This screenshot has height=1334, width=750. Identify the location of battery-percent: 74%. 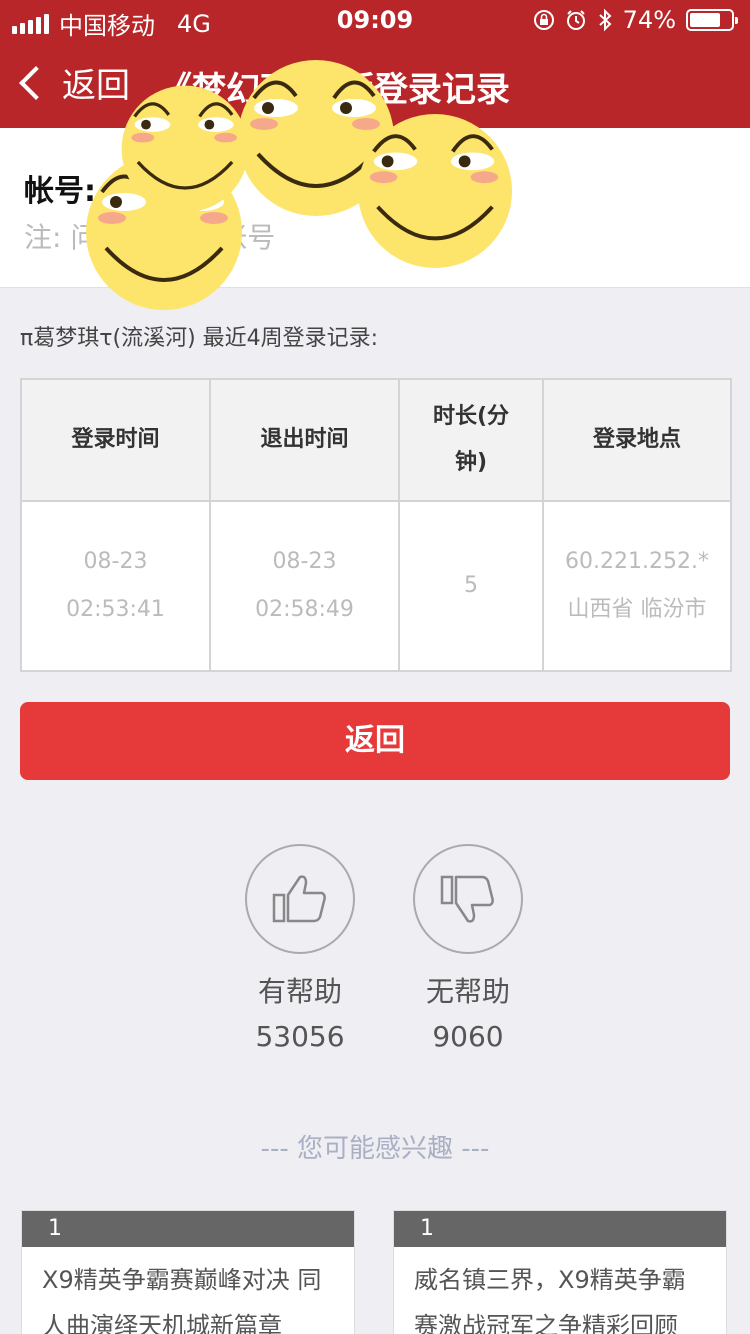
(649, 20).